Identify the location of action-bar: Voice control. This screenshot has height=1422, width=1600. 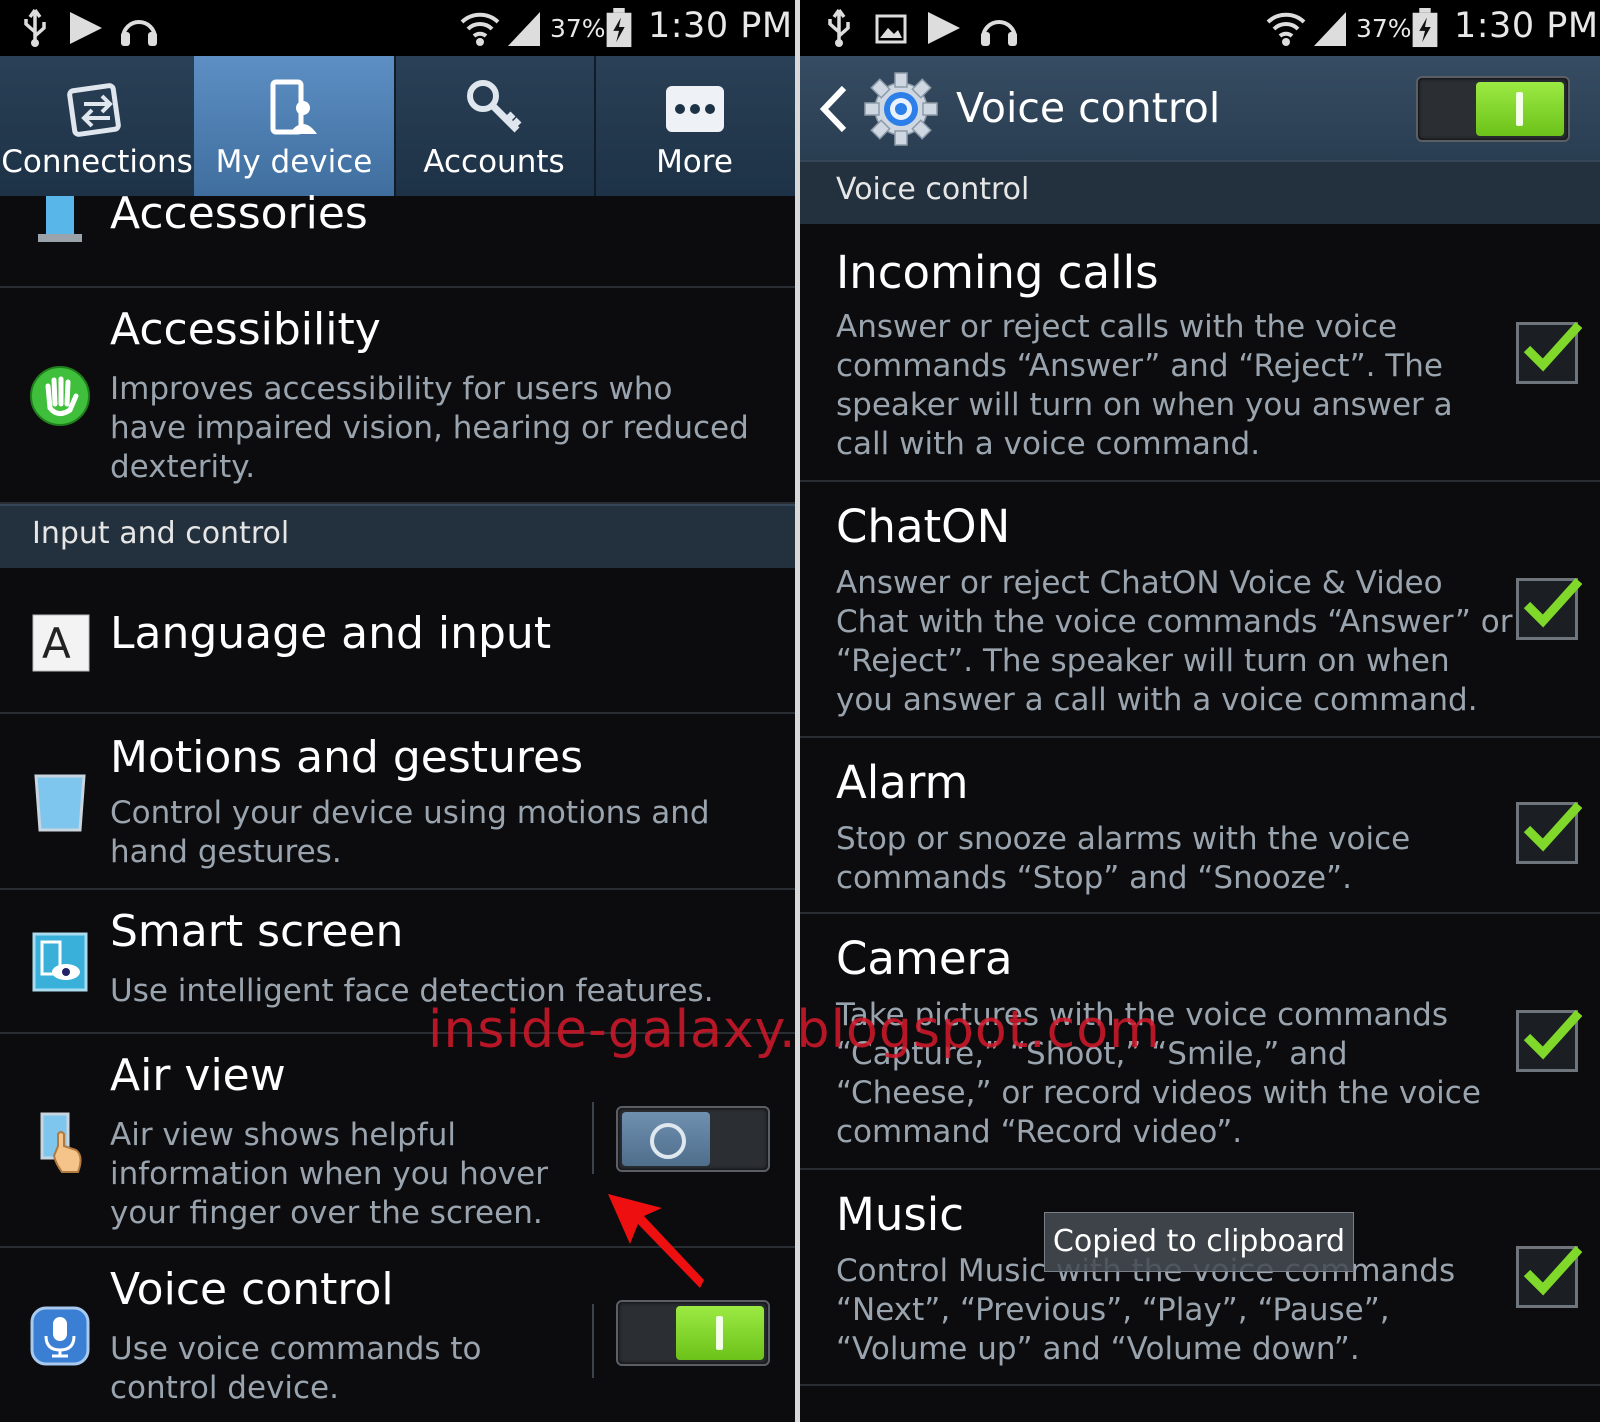
(1200, 108).